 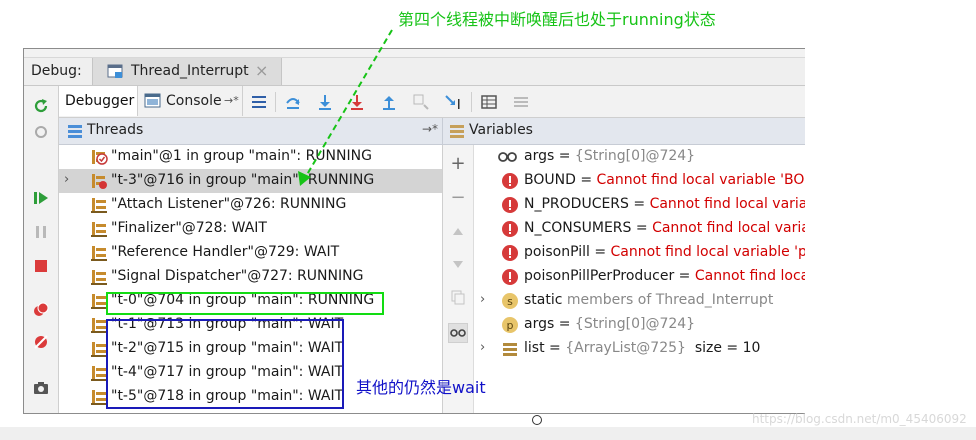 I want to click on copy-icon, so click(x=458, y=297).